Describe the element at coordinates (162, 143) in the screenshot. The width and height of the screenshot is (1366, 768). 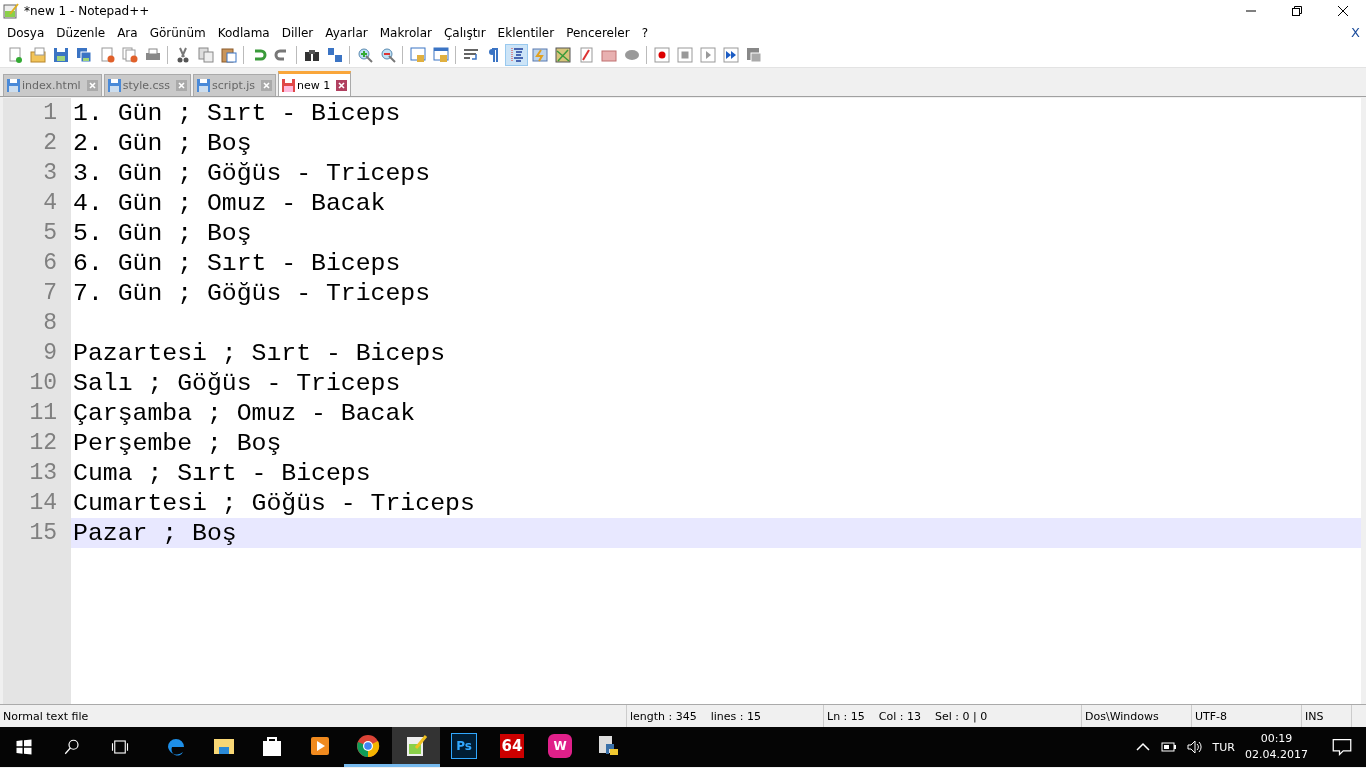
I see `code-line: 2. Gün ; Boş` at that location.